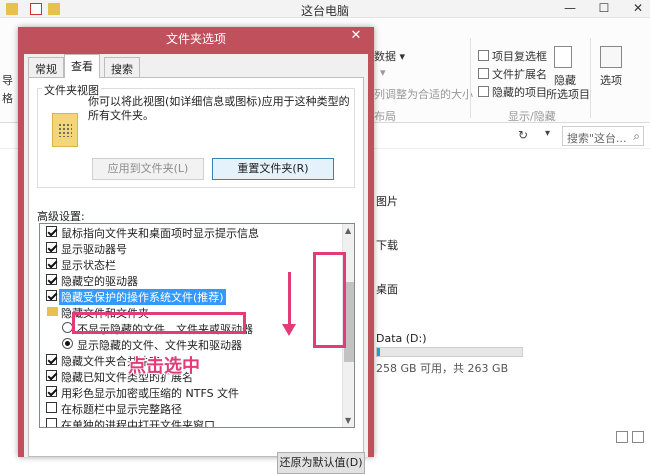 The image size is (650, 474). Describe the element at coordinates (65, 130) in the screenshot. I see `folder-view-icon` at that location.